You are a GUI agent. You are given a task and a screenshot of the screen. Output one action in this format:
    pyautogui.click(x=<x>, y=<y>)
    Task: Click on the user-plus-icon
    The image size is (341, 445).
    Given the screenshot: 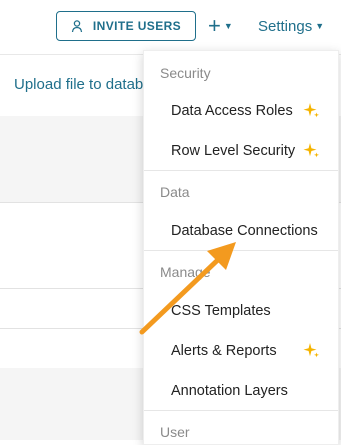 What is the action you would take?
    pyautogui.click(x=78, y=26)
    